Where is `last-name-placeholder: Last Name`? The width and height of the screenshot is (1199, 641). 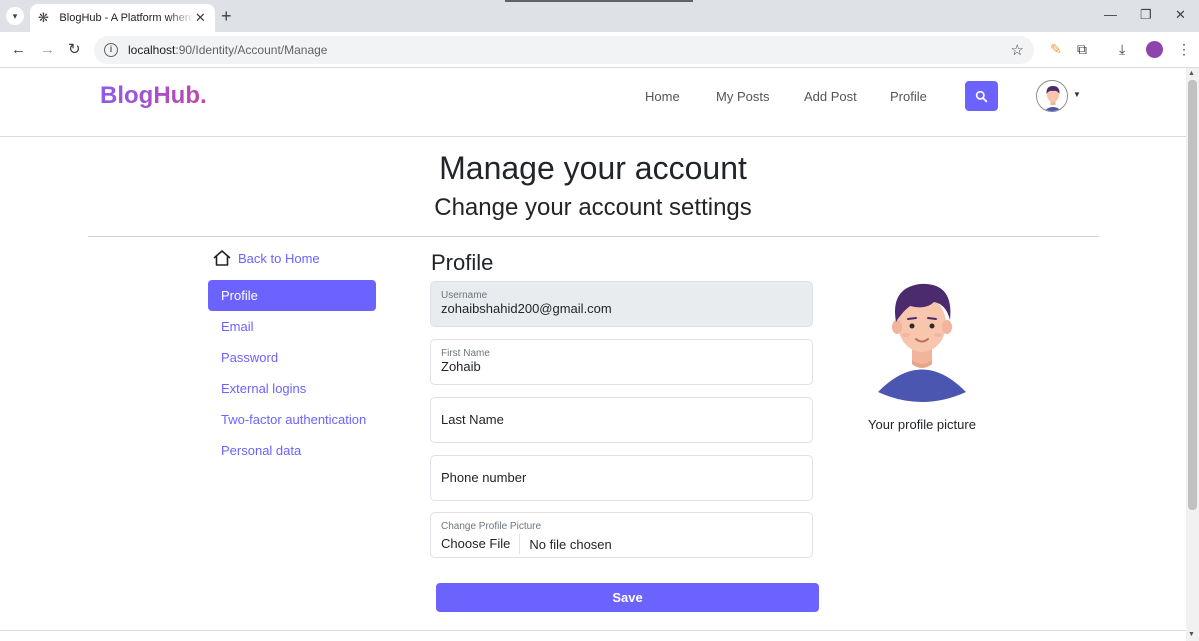 last-name-placeholder: Last Name is located at coordinates (472, 419).